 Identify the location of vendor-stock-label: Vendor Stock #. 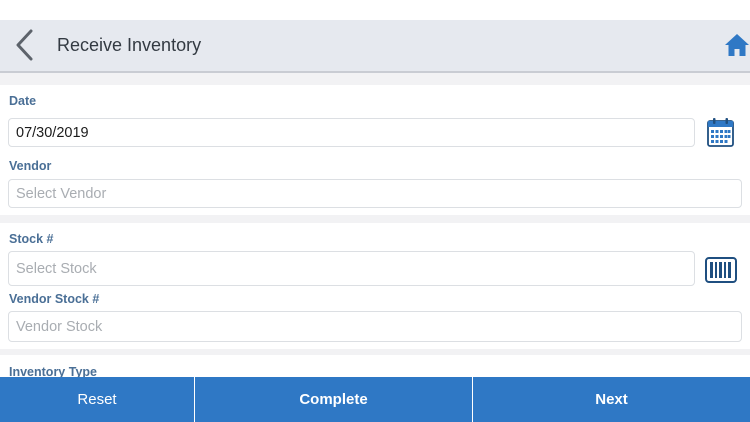
(54, 299).